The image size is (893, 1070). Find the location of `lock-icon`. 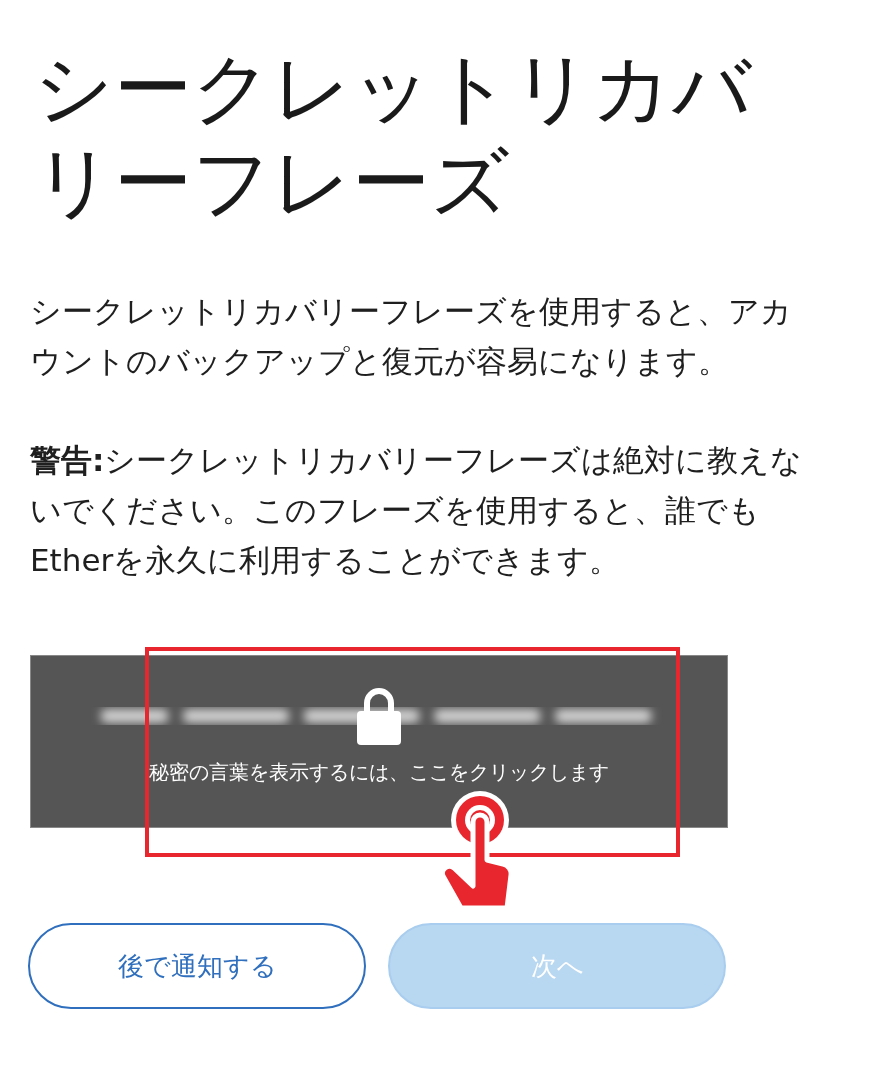

lock-icon is located at coordinates (379, 716).